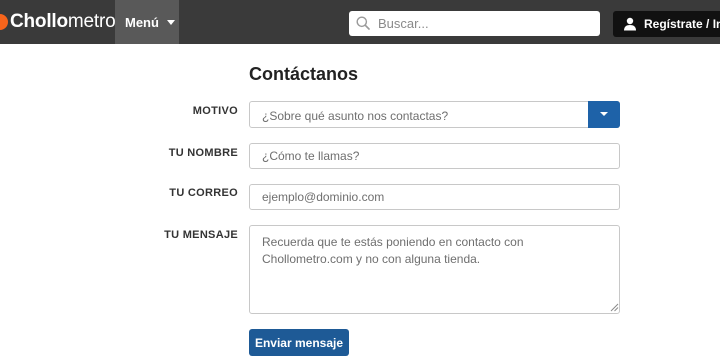 The image size is (720, 357). I want to click on menu-label: Menú, so click(142, 22).